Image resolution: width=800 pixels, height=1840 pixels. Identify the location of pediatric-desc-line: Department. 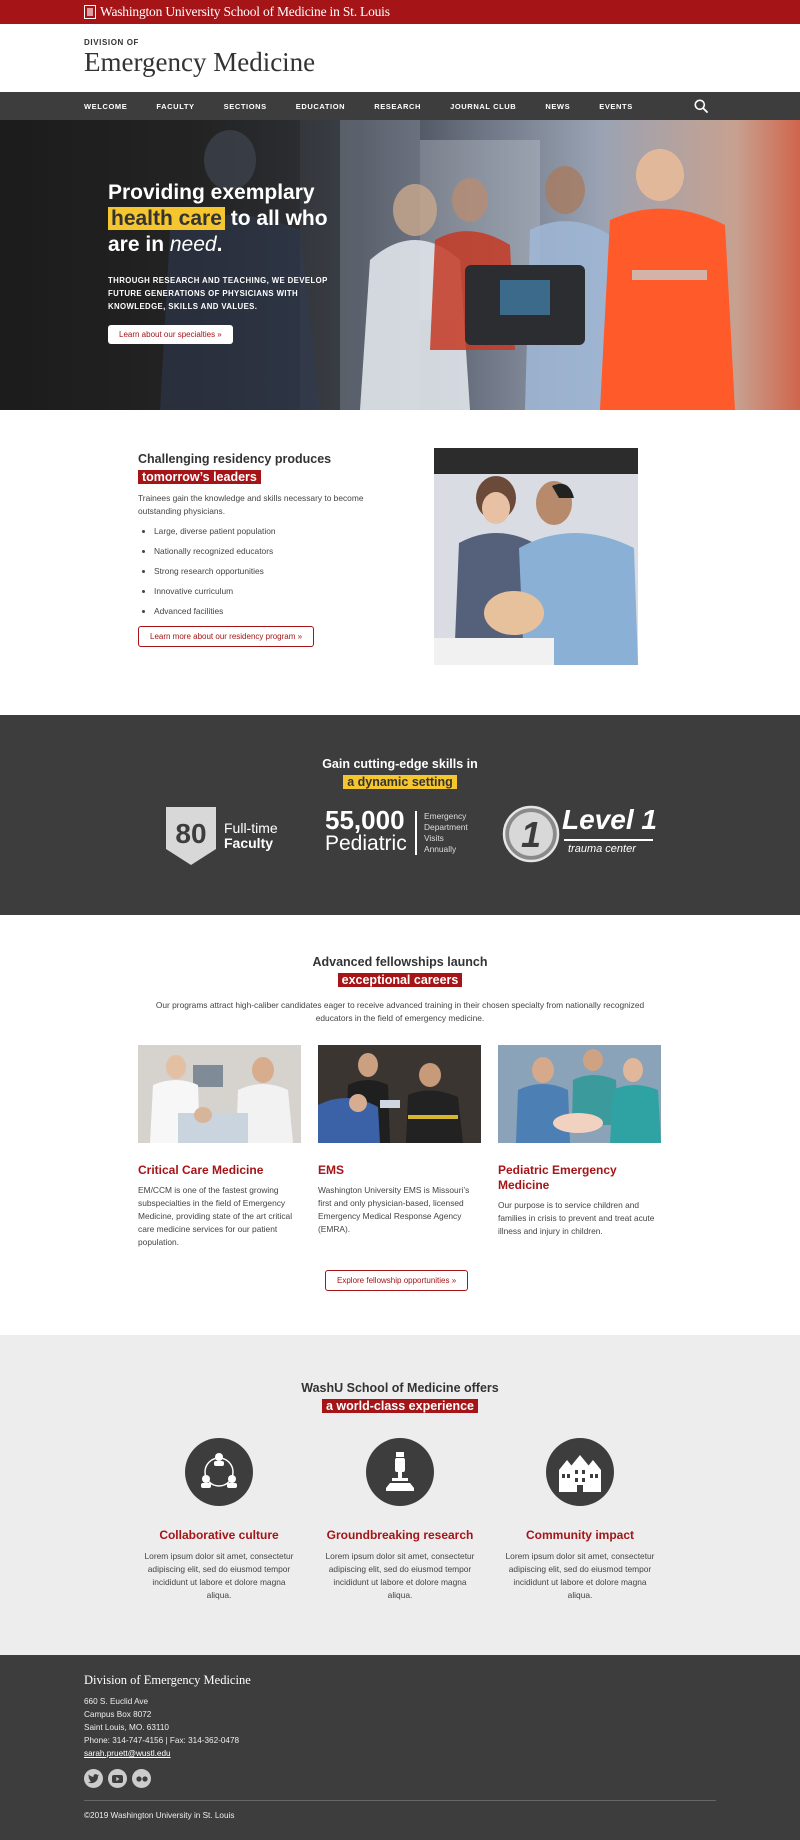
(446, 827).